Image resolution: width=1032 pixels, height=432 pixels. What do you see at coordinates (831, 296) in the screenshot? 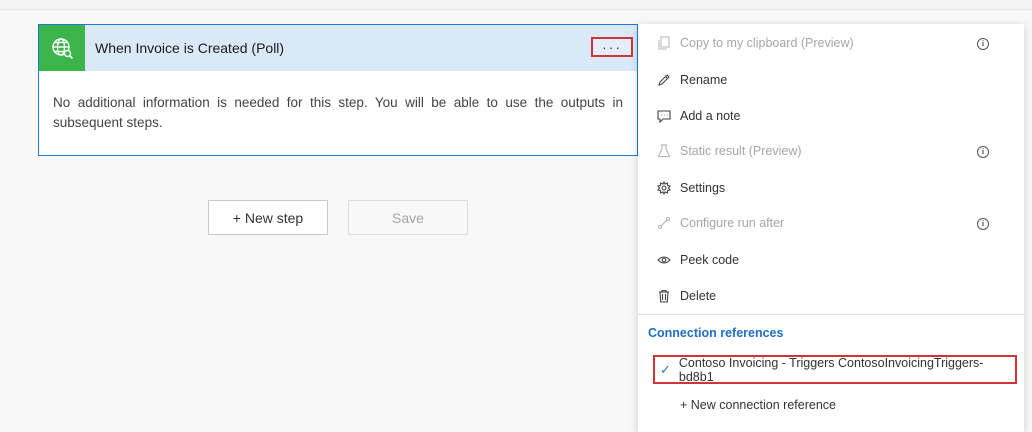
I see `menu-item-delete: Delete` at bounding box center [831, 296].